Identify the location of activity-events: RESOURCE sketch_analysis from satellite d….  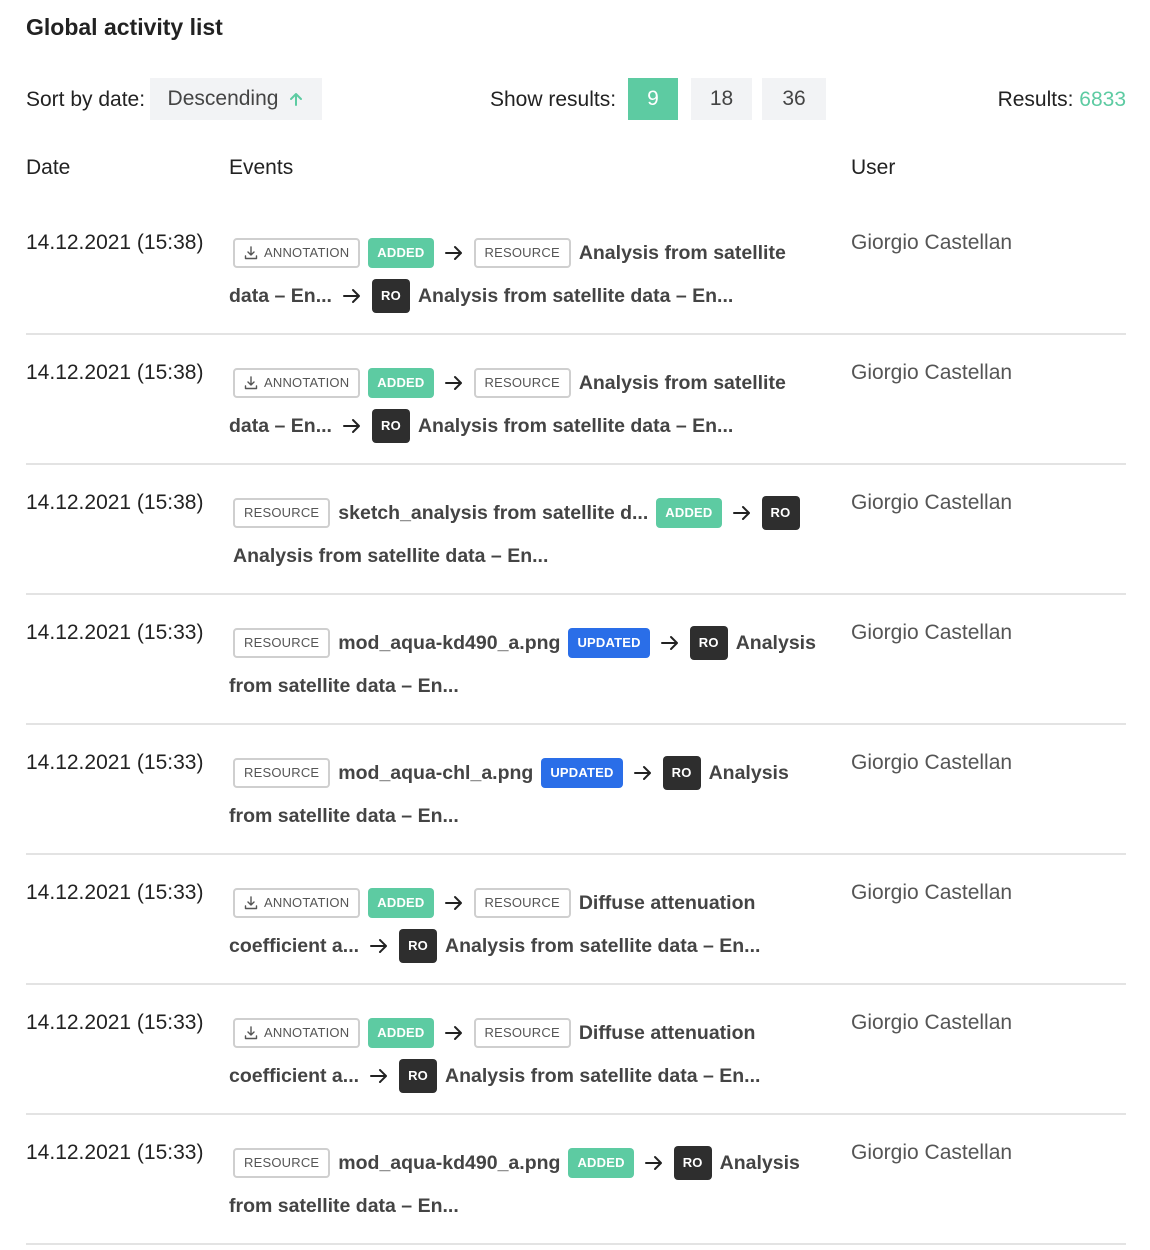
(529, 534).